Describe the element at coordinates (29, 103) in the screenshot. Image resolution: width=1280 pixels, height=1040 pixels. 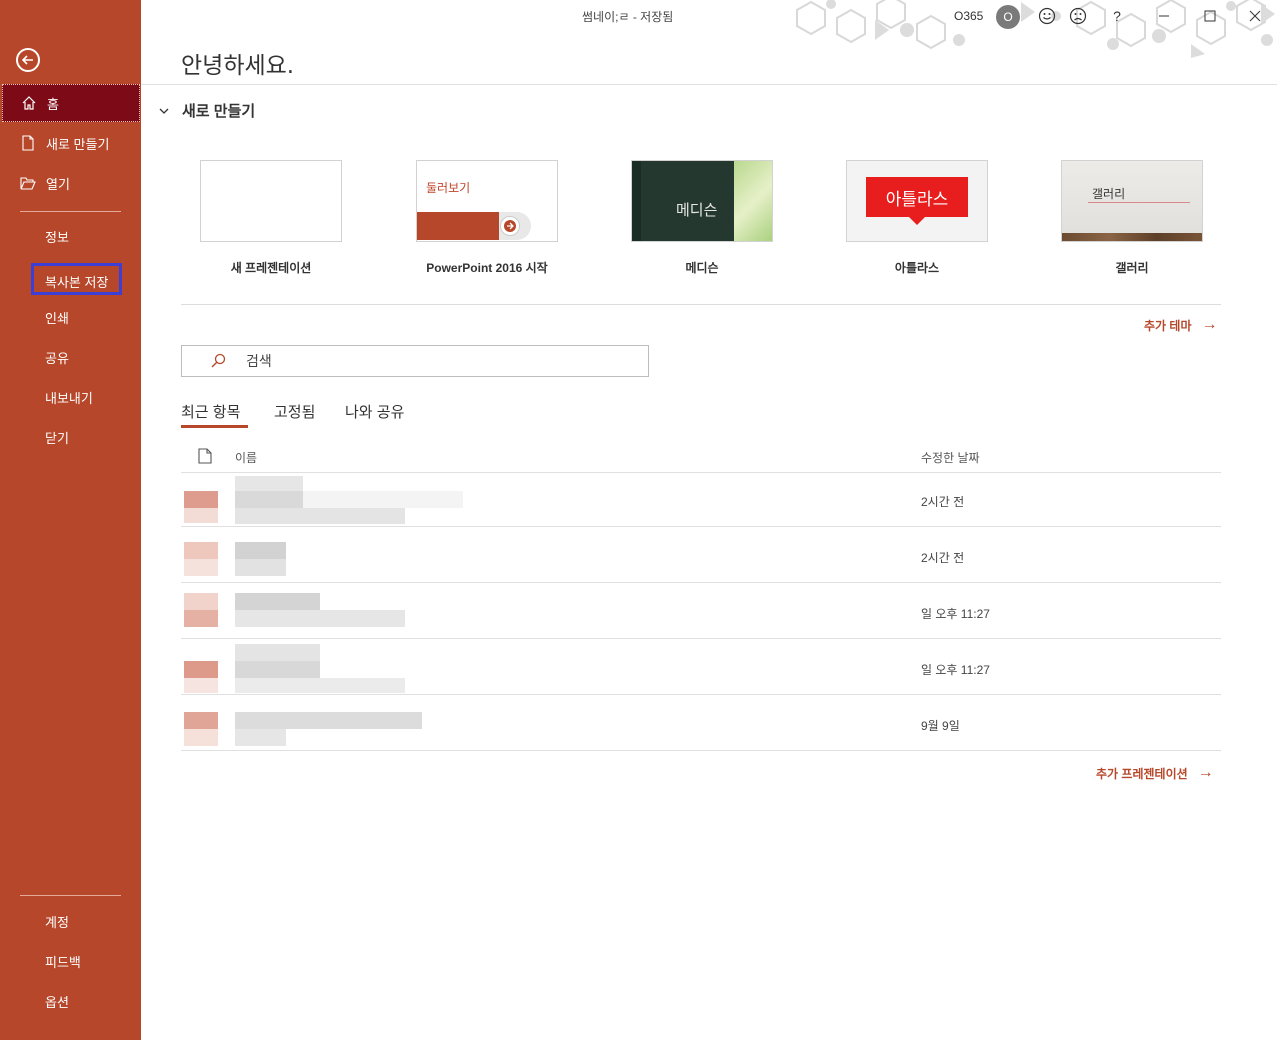
I see `home-icon` at that location.